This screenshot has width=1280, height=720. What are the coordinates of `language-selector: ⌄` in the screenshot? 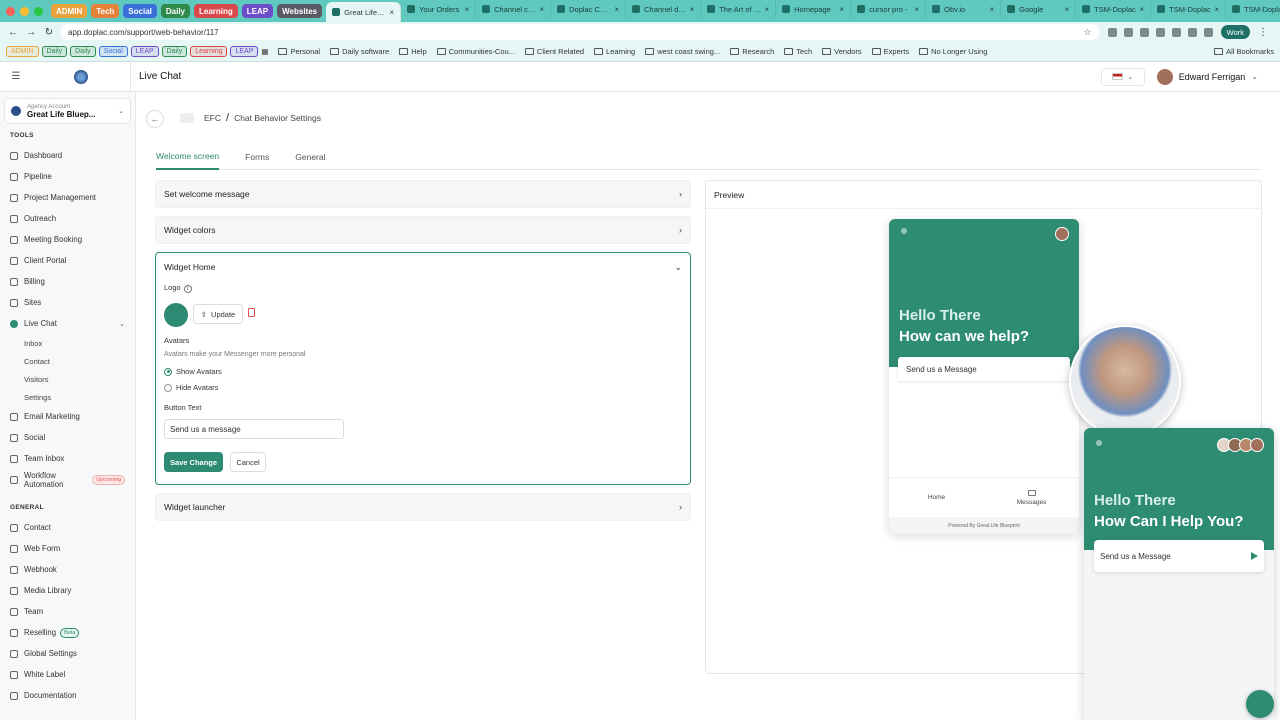 It's located at (1122, 76).